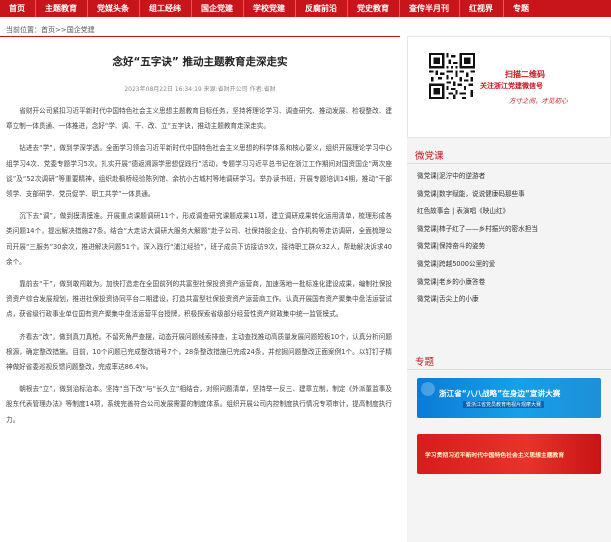  I want to click on nav-item-theme-education: 主题教育, so click(62, 8).